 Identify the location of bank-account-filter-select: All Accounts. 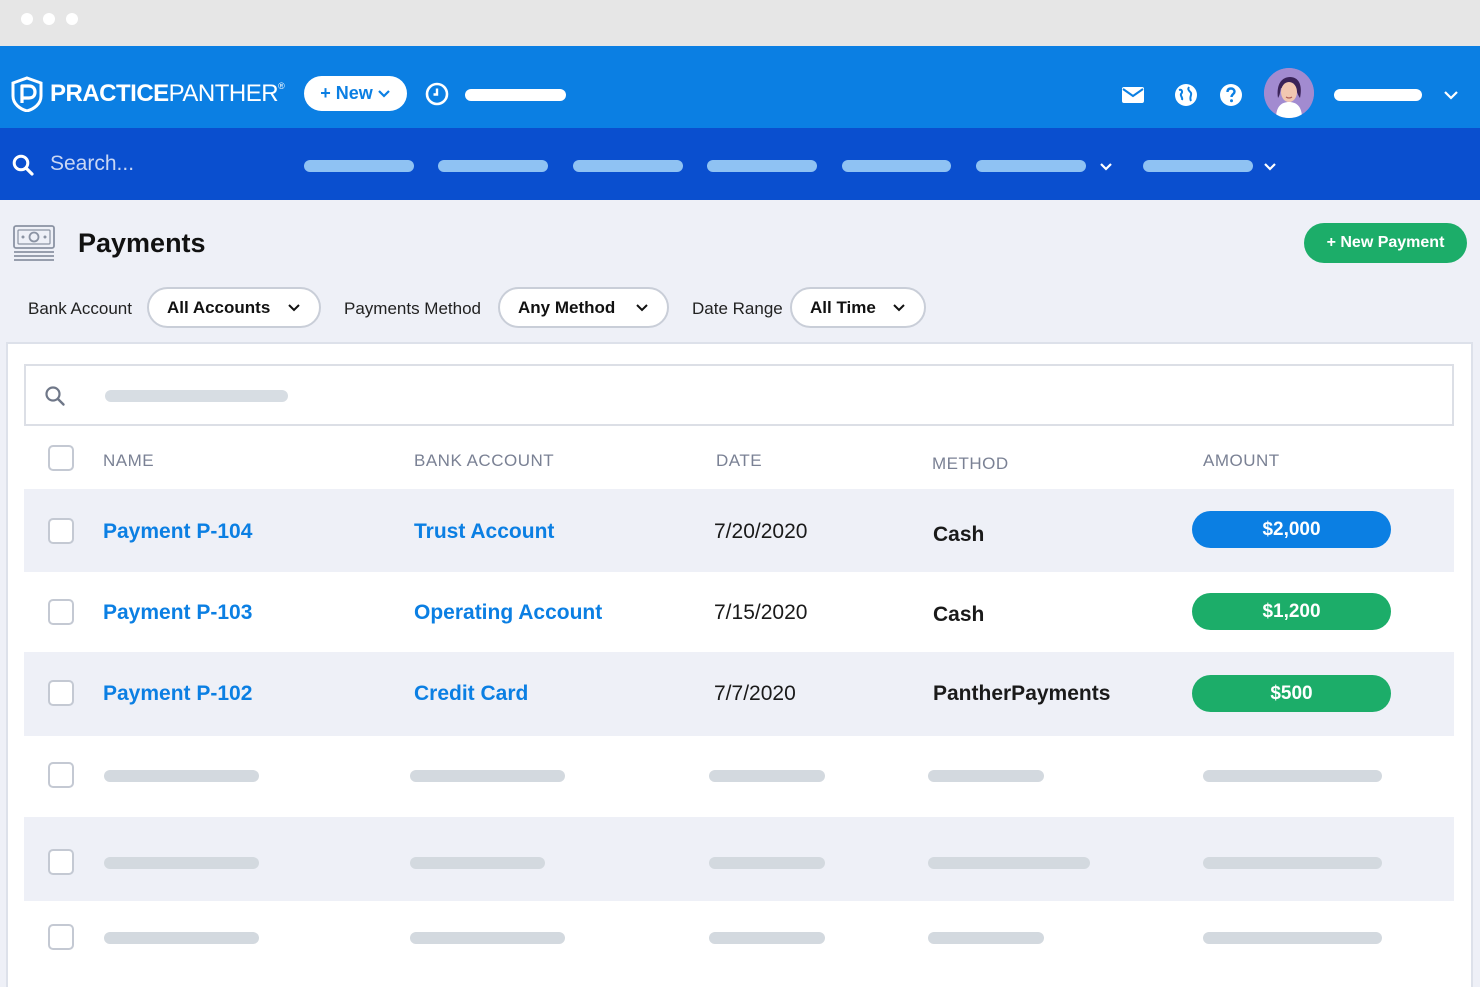
(234, 307).